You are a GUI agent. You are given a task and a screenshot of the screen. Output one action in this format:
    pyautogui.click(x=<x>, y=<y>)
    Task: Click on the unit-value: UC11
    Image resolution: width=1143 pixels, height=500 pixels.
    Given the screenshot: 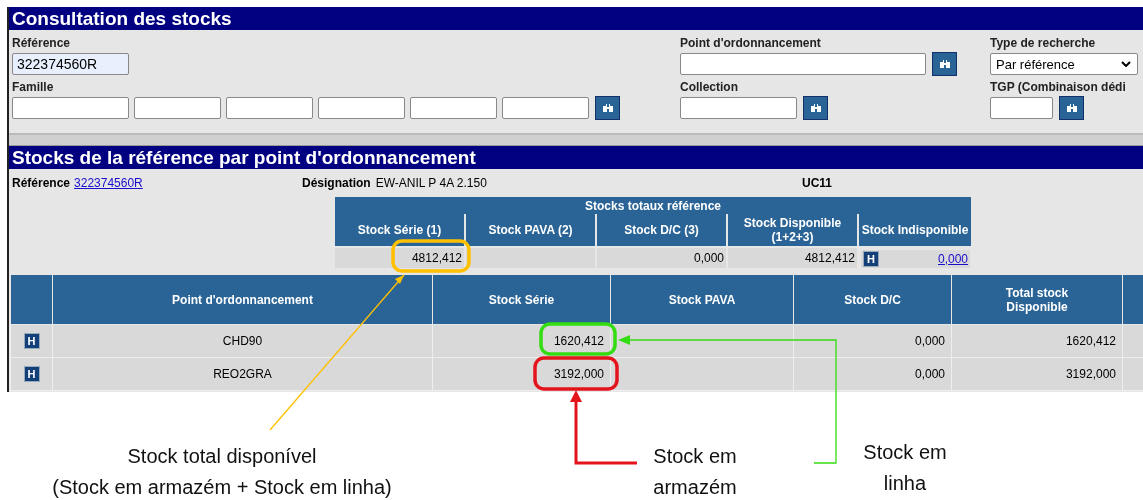 What is the action you would take?
    pyautogui.click(x=817, y=183)
    